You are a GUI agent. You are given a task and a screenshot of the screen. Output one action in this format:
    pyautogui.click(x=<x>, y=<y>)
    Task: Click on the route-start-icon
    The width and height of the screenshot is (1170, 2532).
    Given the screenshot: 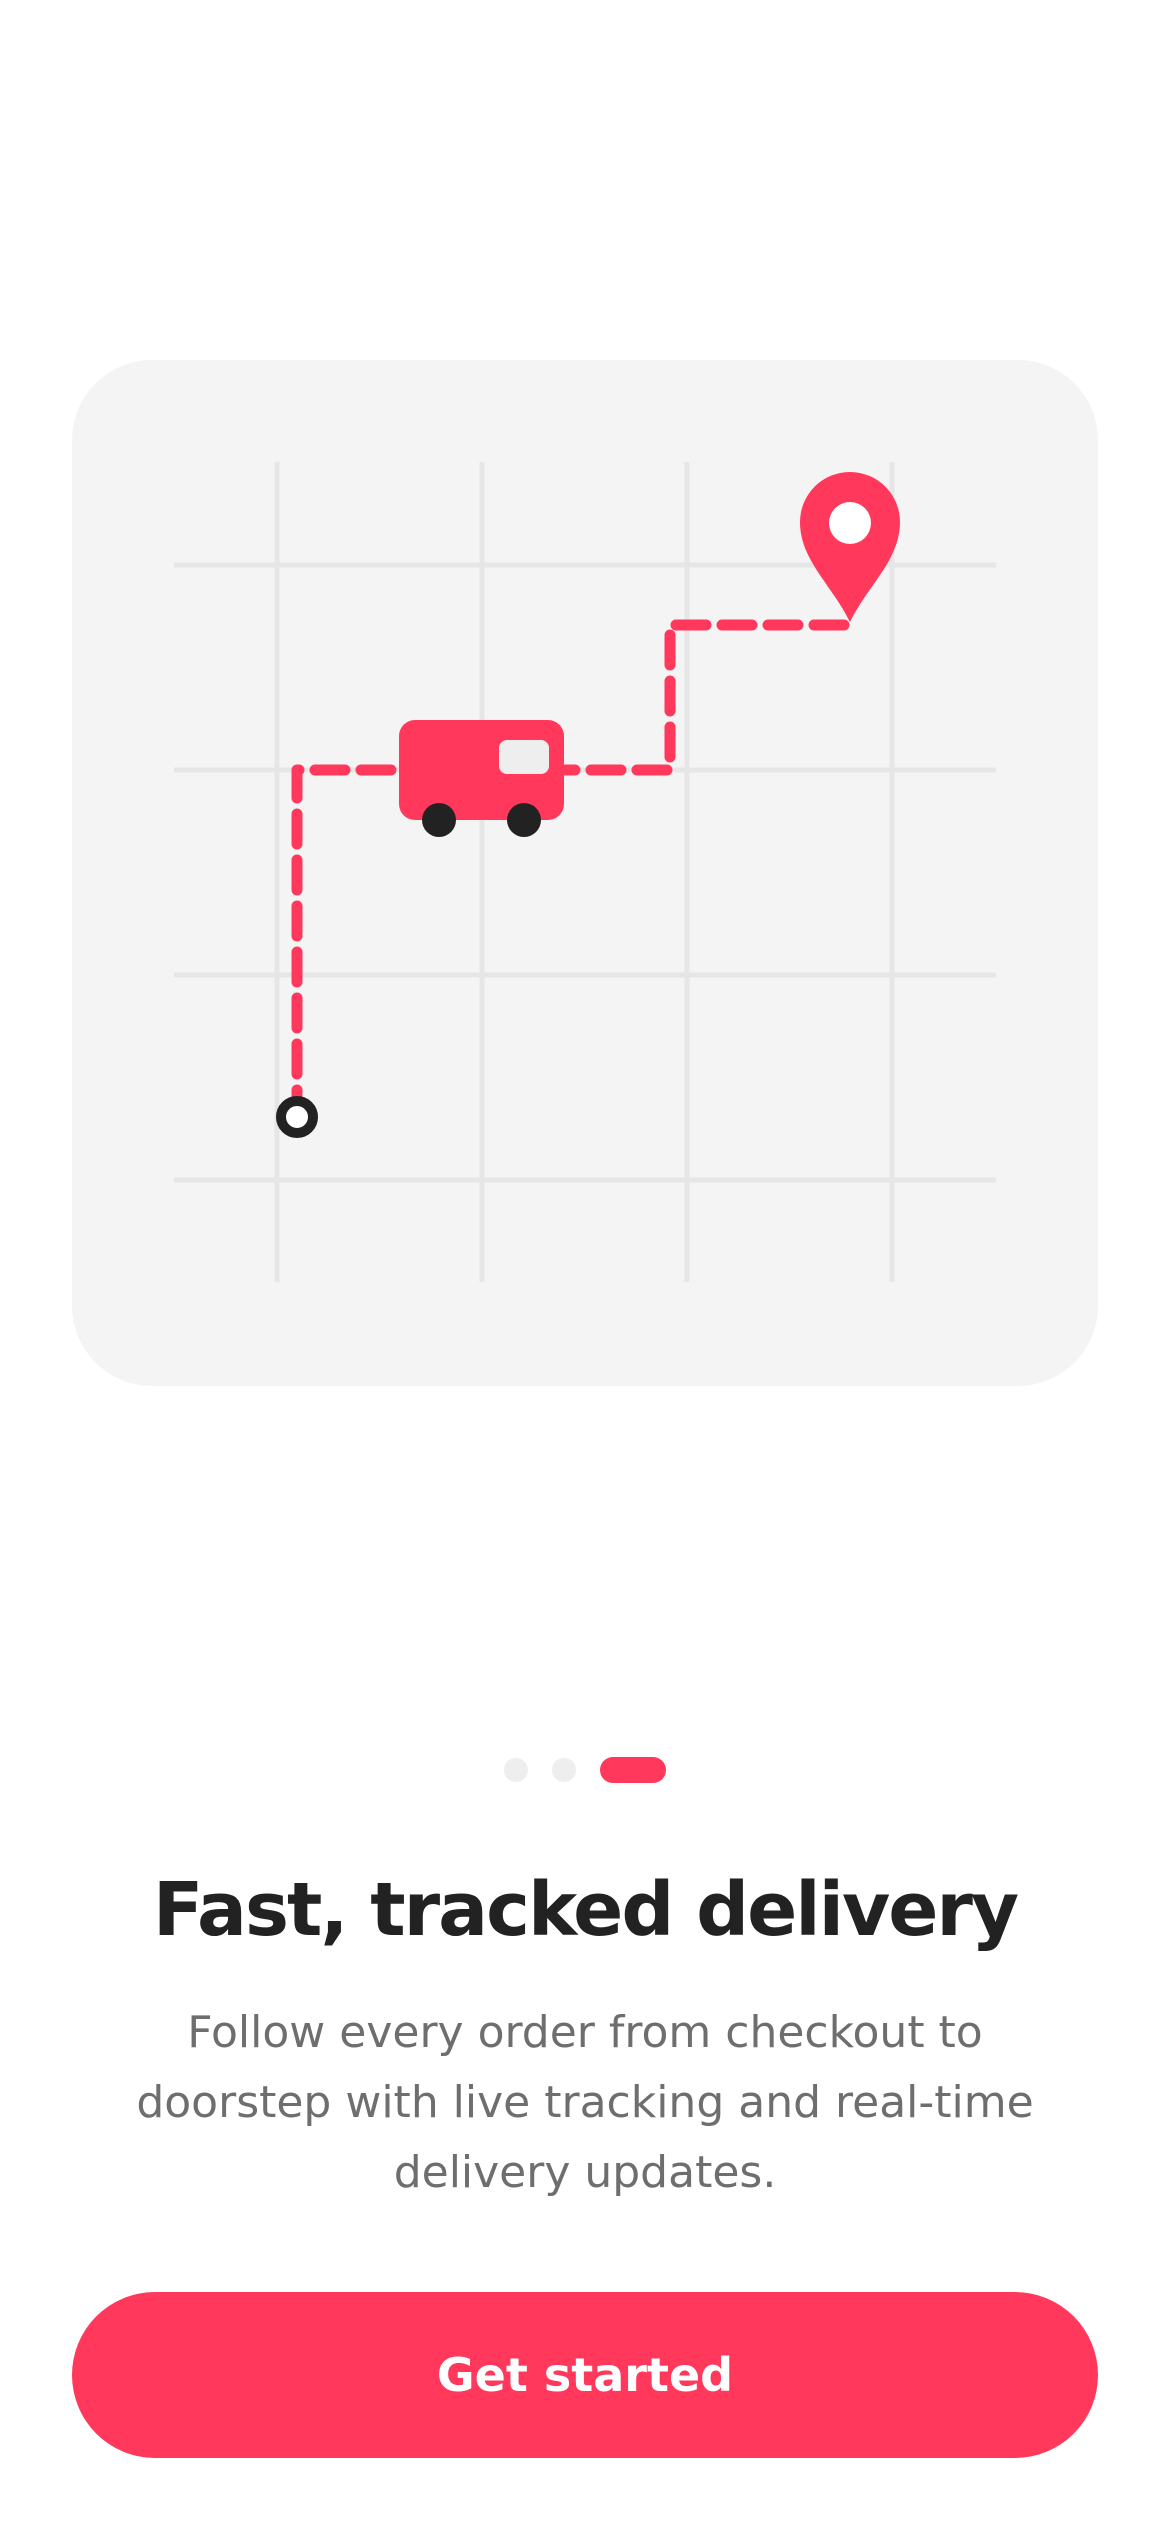 What is the action you would take?
    pyautogui.click(x=297, y=1117)
    